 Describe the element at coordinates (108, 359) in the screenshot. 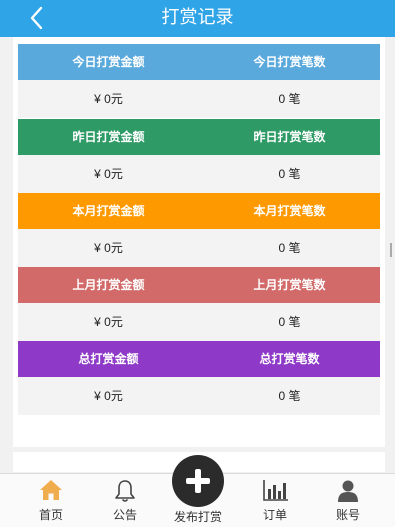

I see `amount-label: 总打赏金额` at that location.